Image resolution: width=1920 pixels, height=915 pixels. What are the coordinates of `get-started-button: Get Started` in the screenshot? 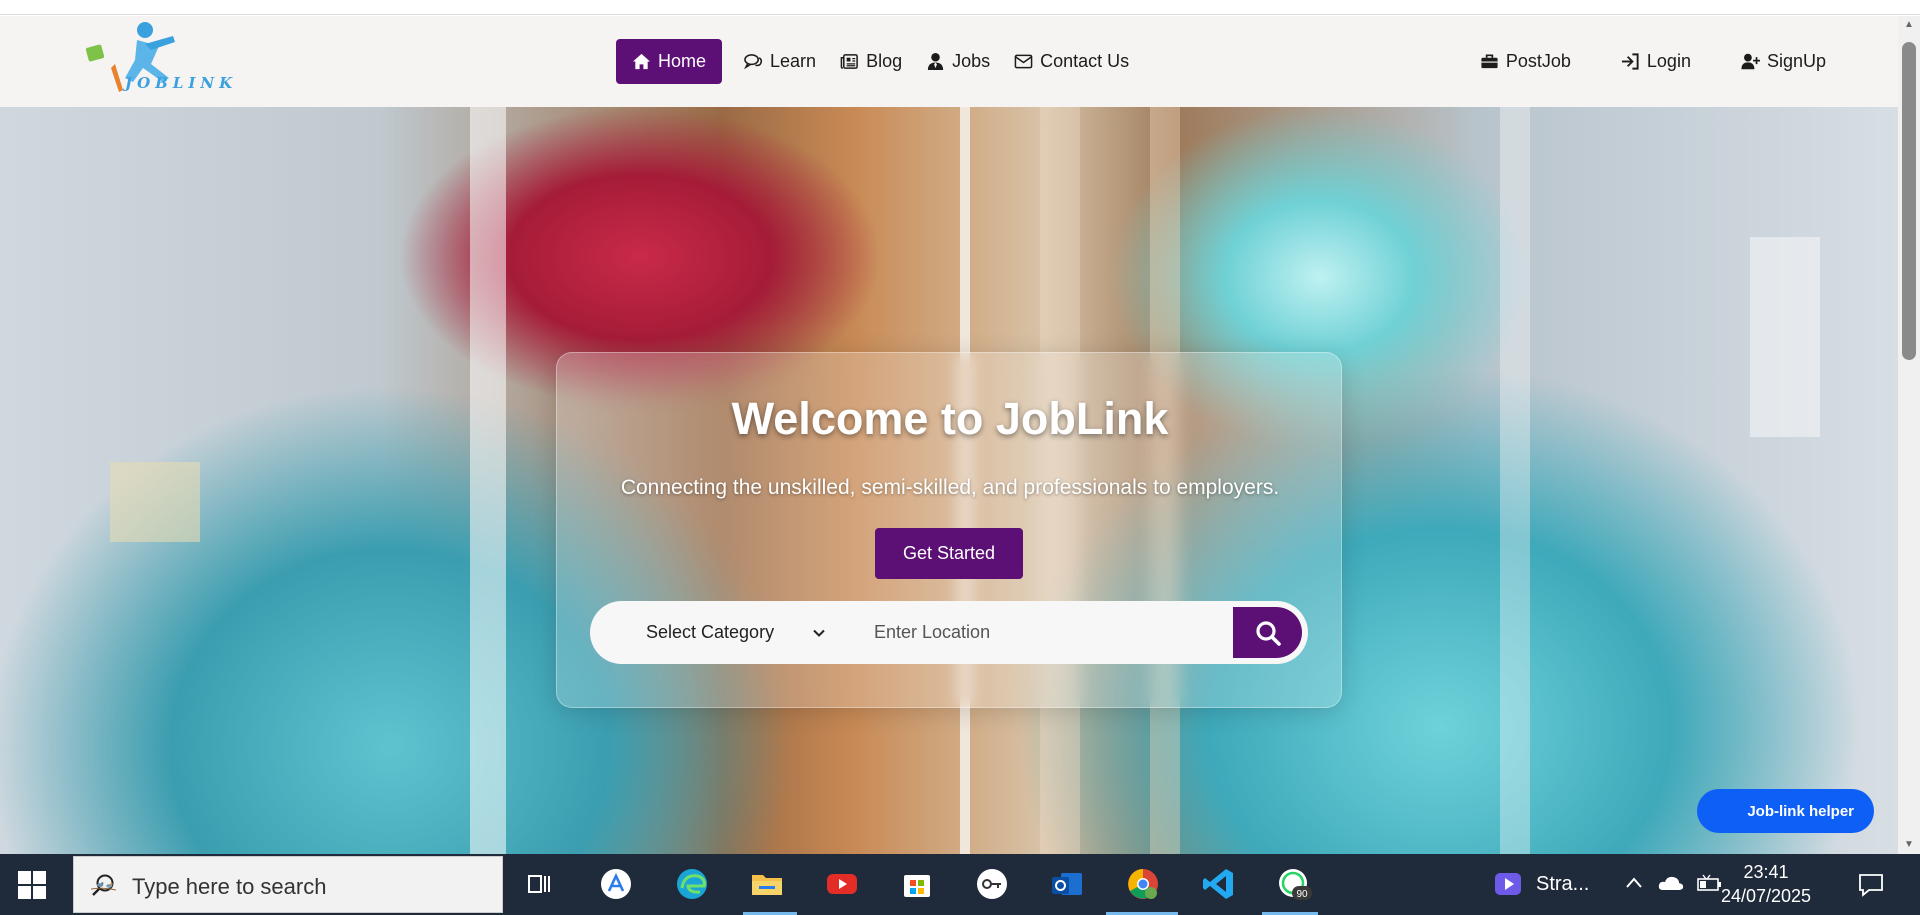 It's located at (949, 553).